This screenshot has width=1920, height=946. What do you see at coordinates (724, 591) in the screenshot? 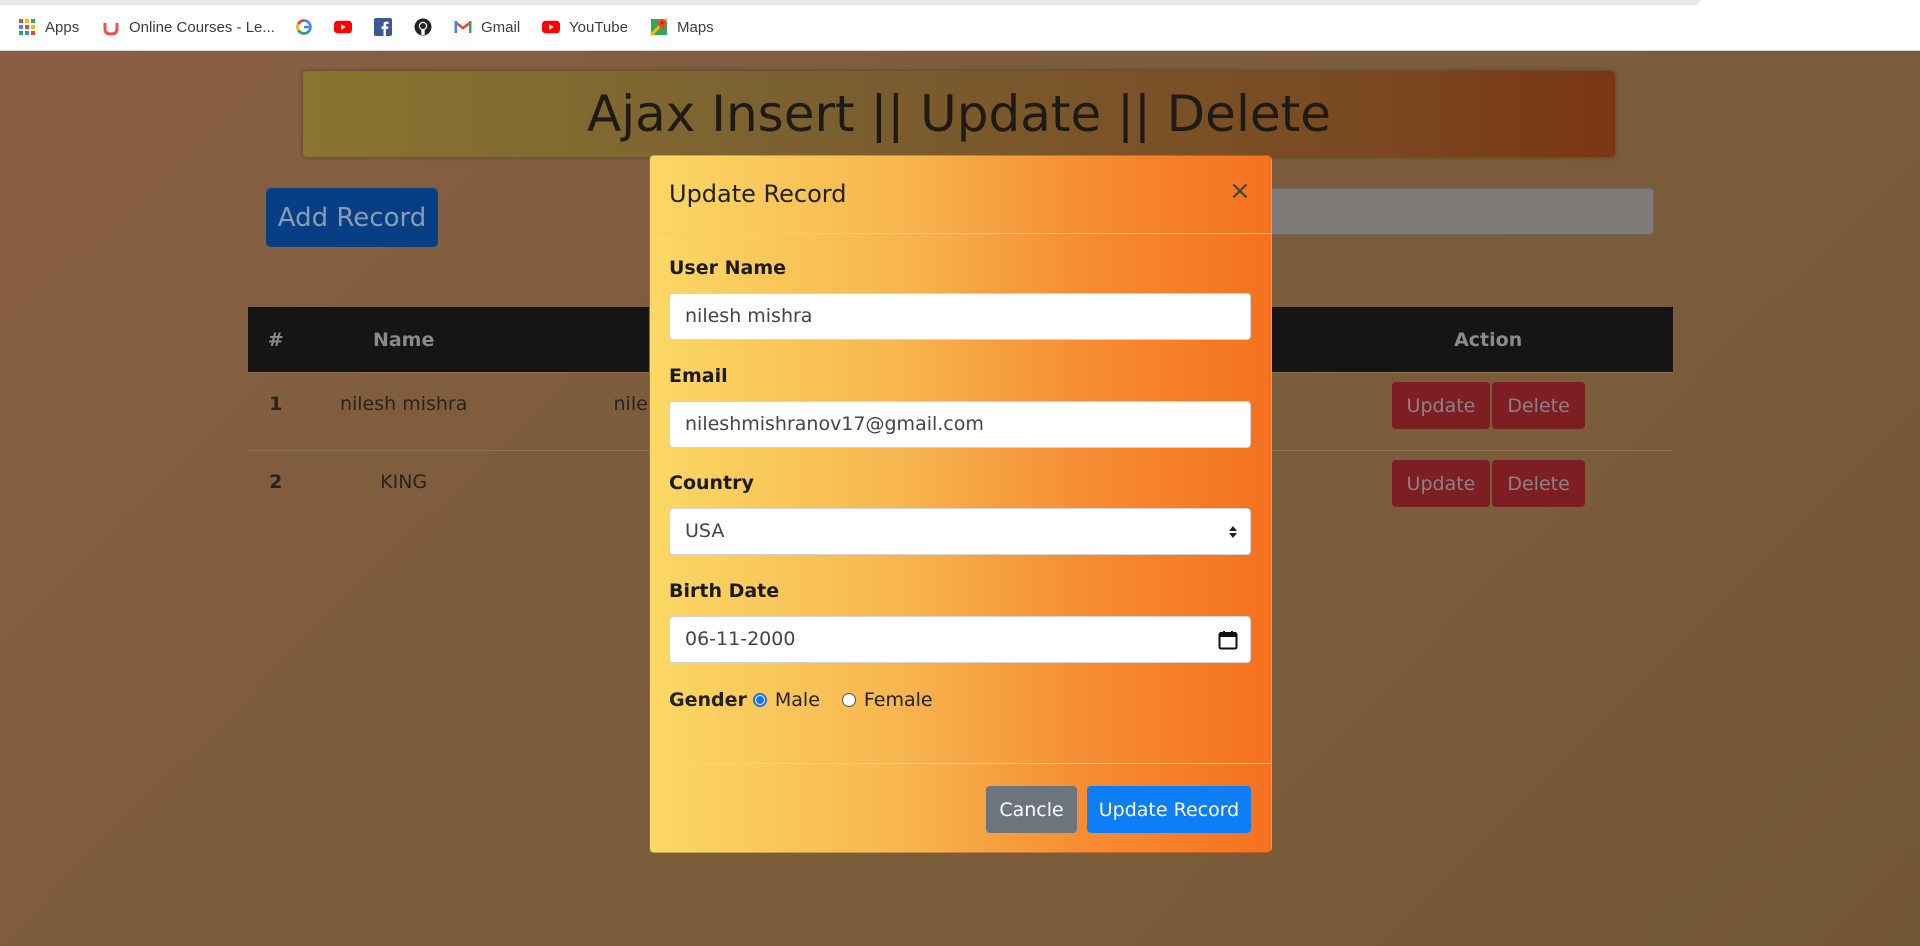
I see `birth-date-label: Birth Date` at bounding box center [724, 591].